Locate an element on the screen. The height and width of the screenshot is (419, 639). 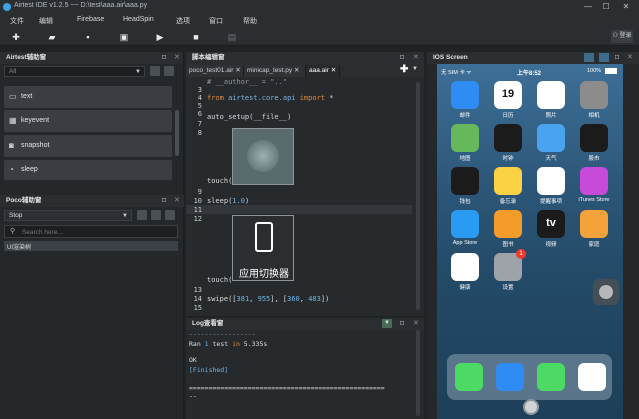
tab-aaa: aaa.air ✕ is located at coordinates (323, 71).